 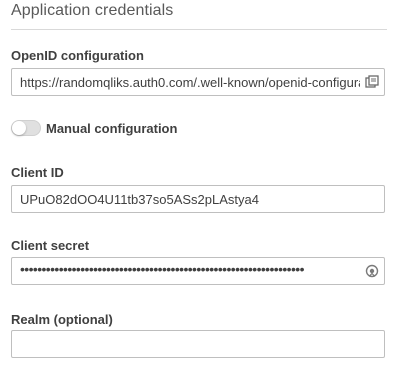 I want to click on toggle-knob, so click(x=19, y=128).